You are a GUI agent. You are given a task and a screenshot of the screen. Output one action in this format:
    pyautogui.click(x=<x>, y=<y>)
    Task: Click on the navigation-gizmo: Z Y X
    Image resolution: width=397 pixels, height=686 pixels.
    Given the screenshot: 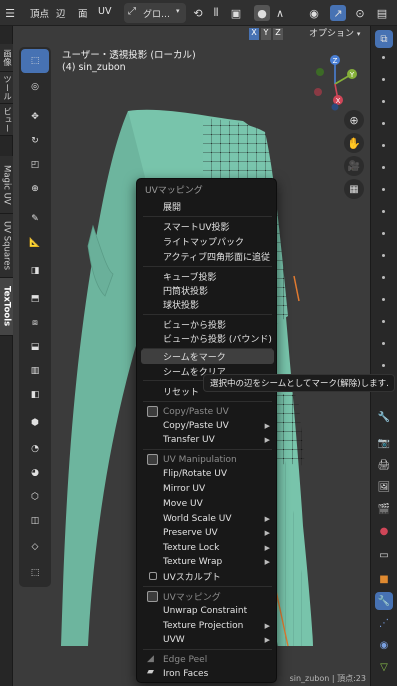 What is the action you would take?
    pyautogui.click(x=335, y=82)
    